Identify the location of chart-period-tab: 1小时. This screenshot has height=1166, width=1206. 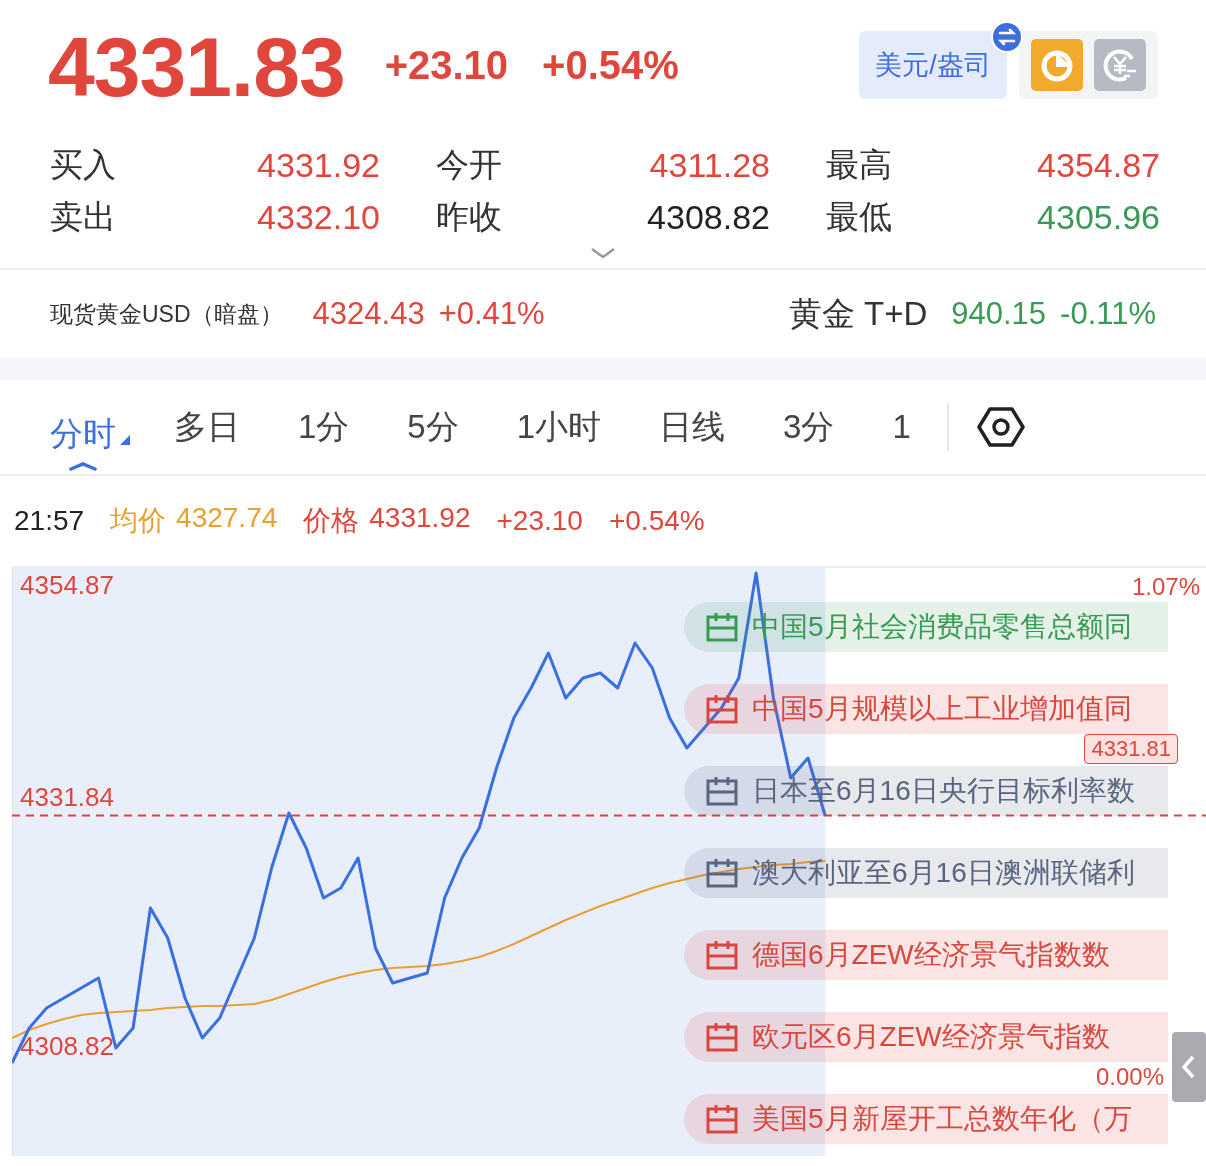
(559, 427).